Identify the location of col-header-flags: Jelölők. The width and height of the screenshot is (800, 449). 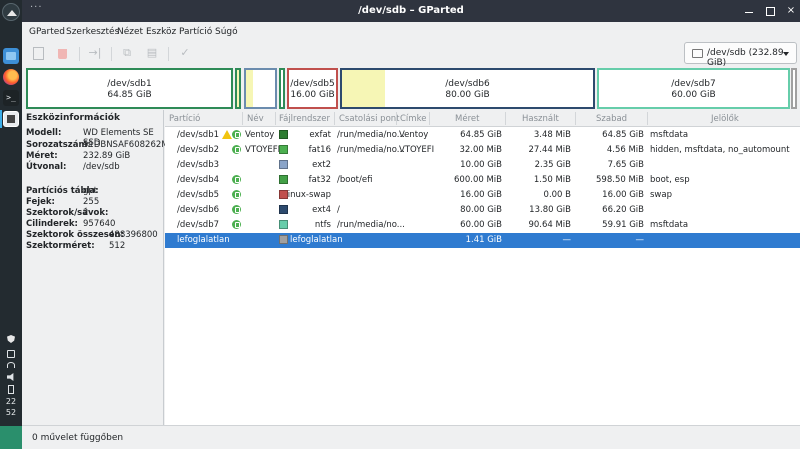
(725, 119).